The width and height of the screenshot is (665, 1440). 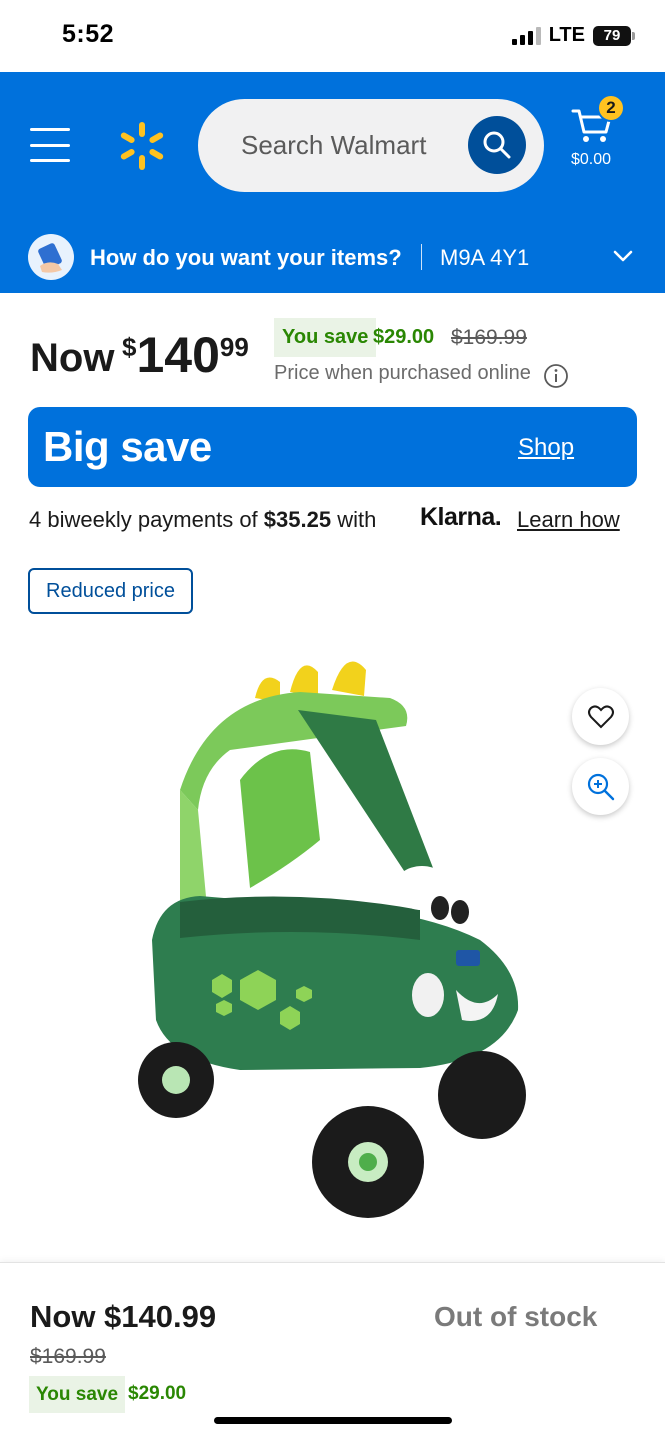 I want to click on price-whole: 140, so click(x=178, y=355).